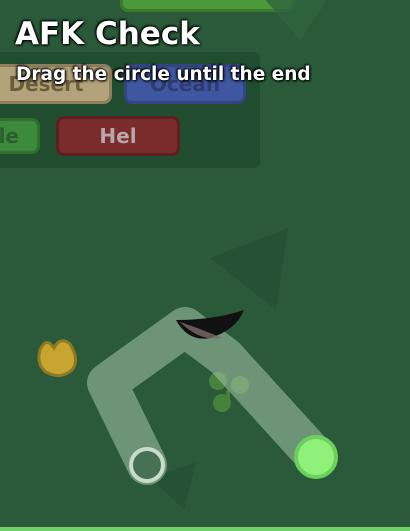  What do you see at coordinates (205, 529) in the screenshot?
I see `bottom-border` at bounding box center [205, 529].